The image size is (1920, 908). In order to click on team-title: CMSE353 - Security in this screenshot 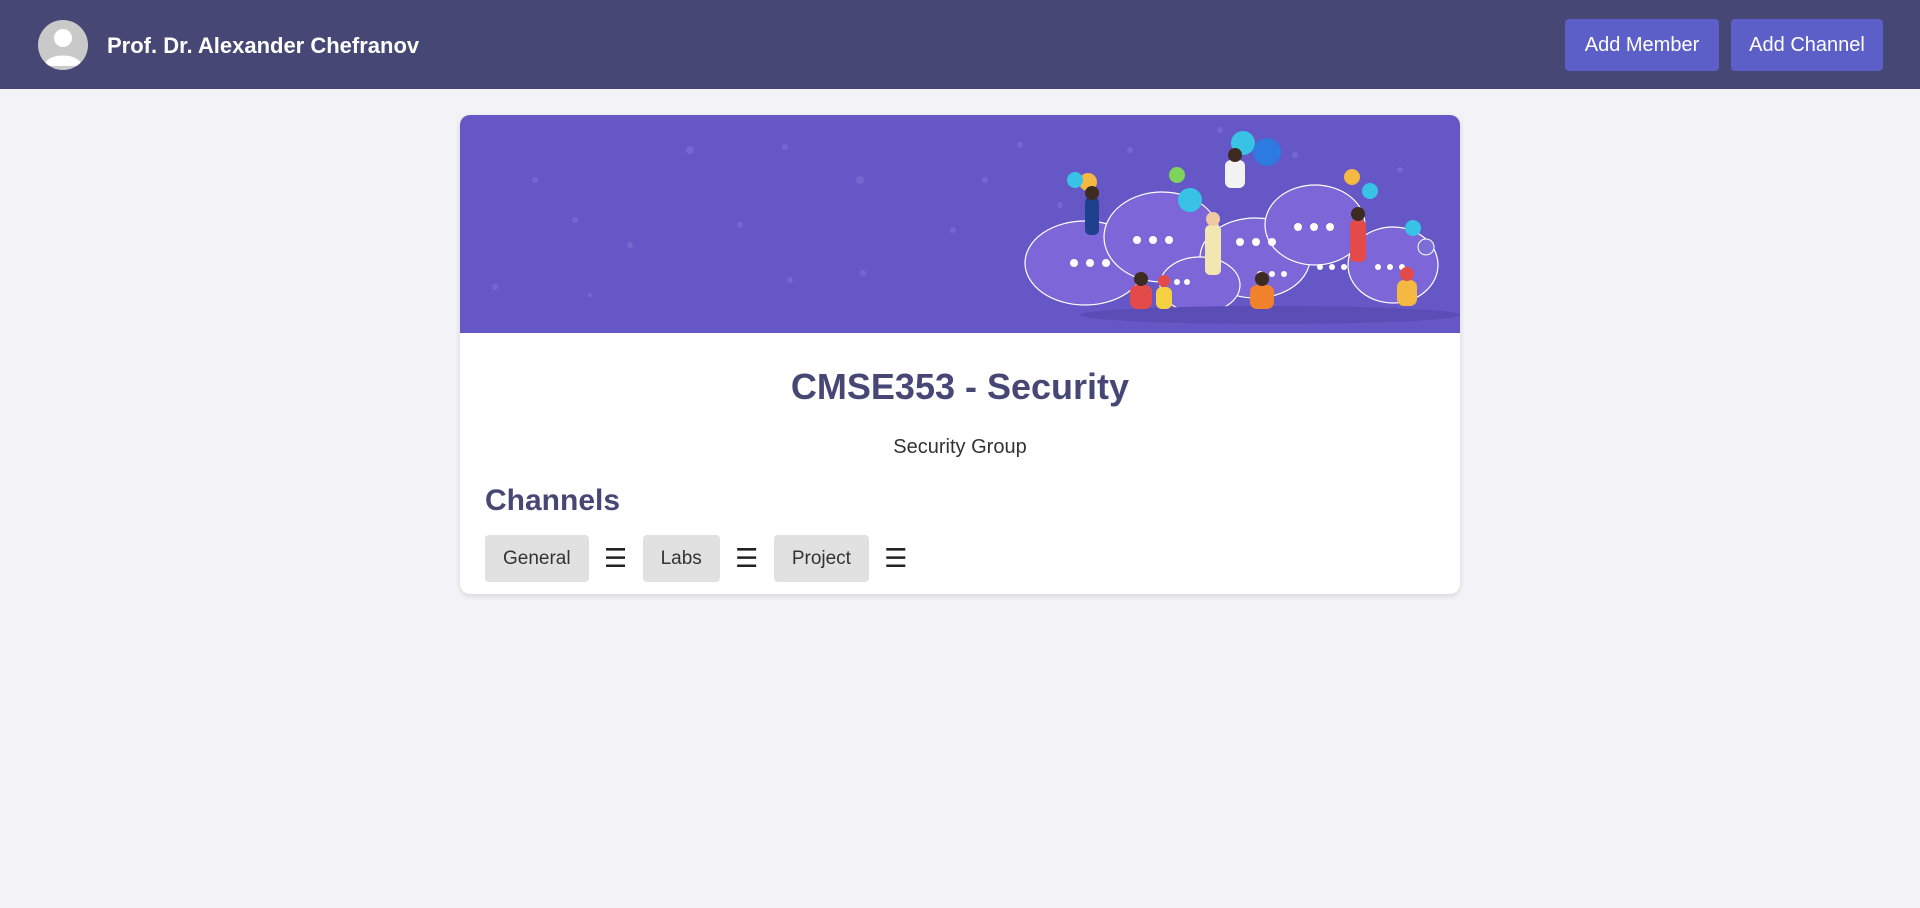, I will do `click(960, 386)`.